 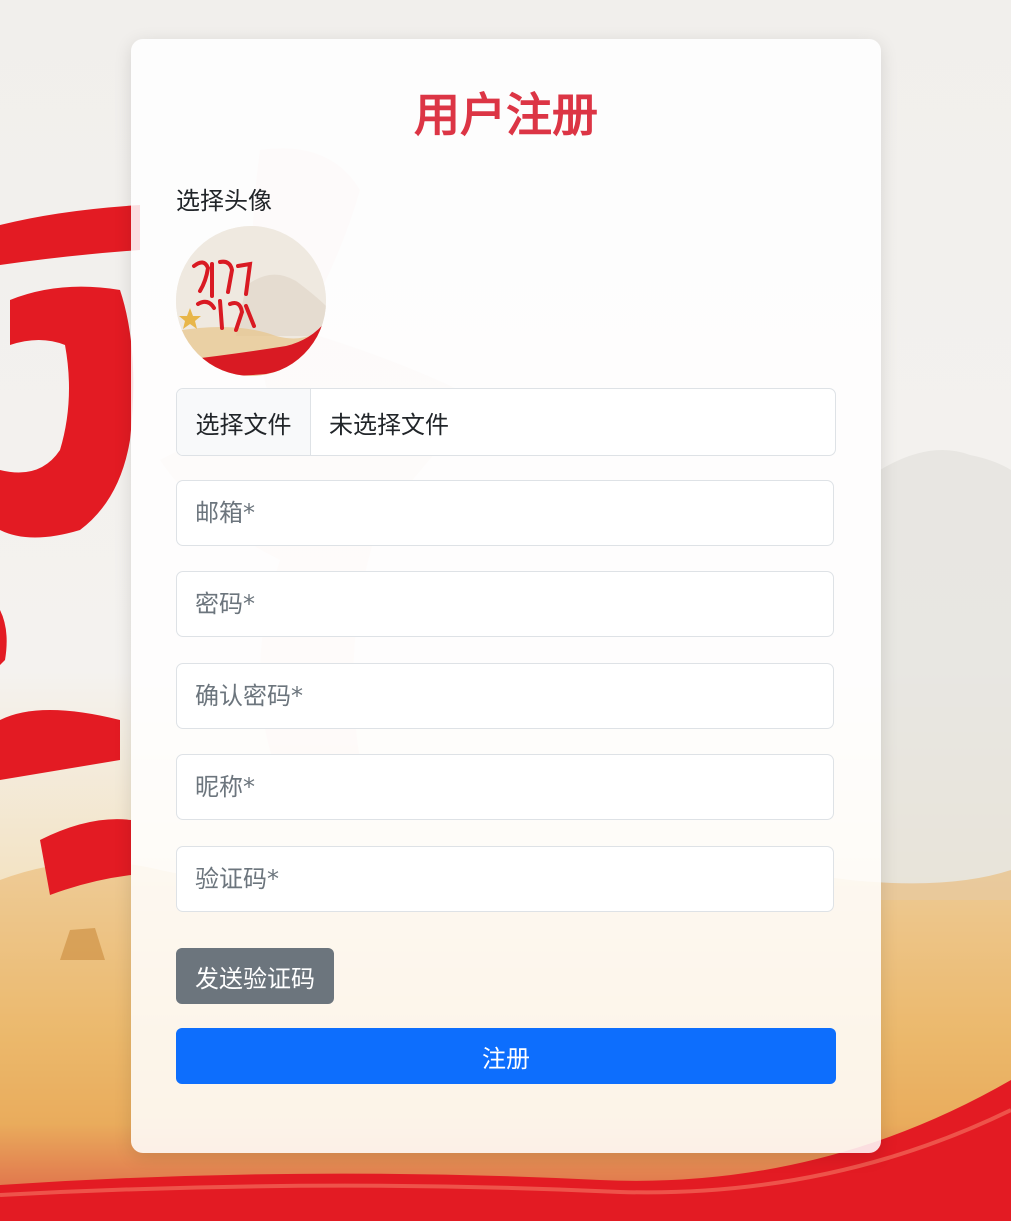 What do you see at coordinates (505, 604) in the screenshot?
I see `password-field` at bounding box center [505, 604].